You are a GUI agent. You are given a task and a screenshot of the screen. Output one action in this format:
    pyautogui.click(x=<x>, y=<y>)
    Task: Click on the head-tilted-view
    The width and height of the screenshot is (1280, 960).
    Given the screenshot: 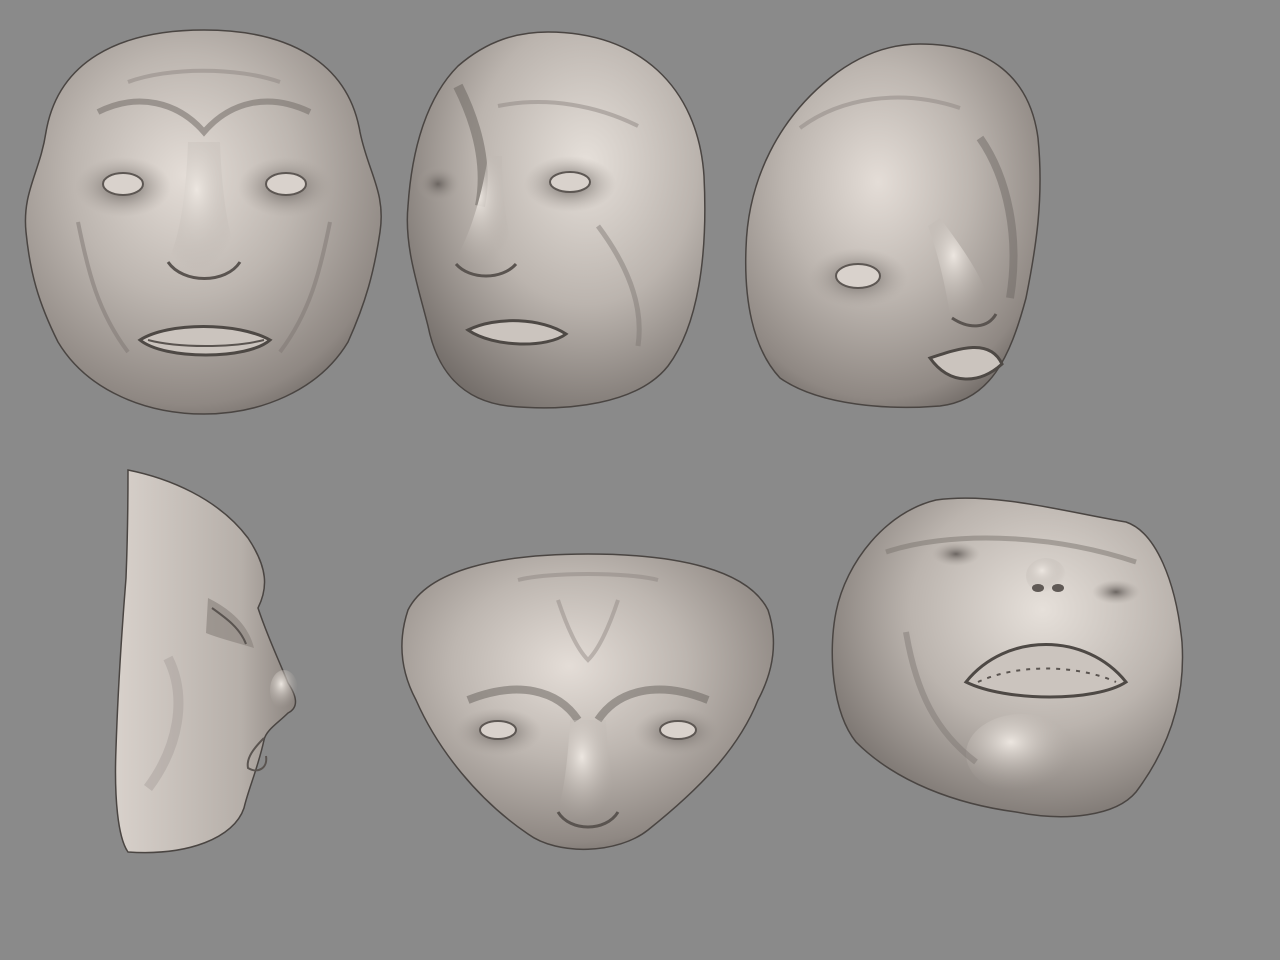 What is the action you would take?
    pyautogui.click(x=894, y=224)
    